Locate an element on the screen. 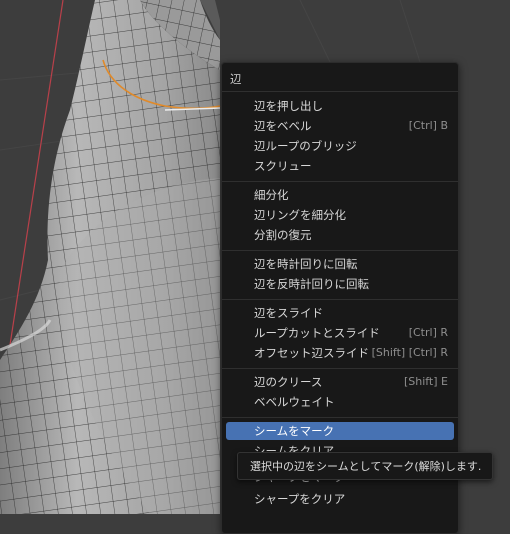  menu-item-offset-edge-slide: オフセット辺スライド [Shift] [Ctrl] R is located at coordinates (340, 353).